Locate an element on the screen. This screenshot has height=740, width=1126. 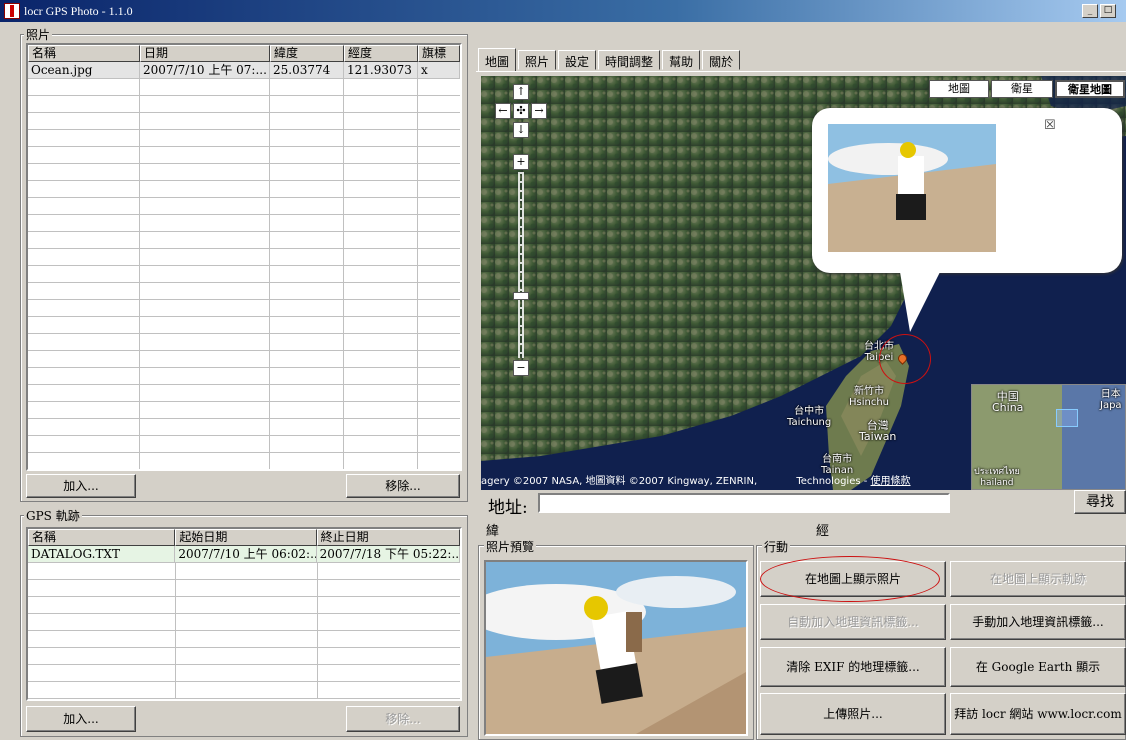
show-track-on-map-button: 在地圖上顯示軌跡 is located at coordinates (1038, 579).